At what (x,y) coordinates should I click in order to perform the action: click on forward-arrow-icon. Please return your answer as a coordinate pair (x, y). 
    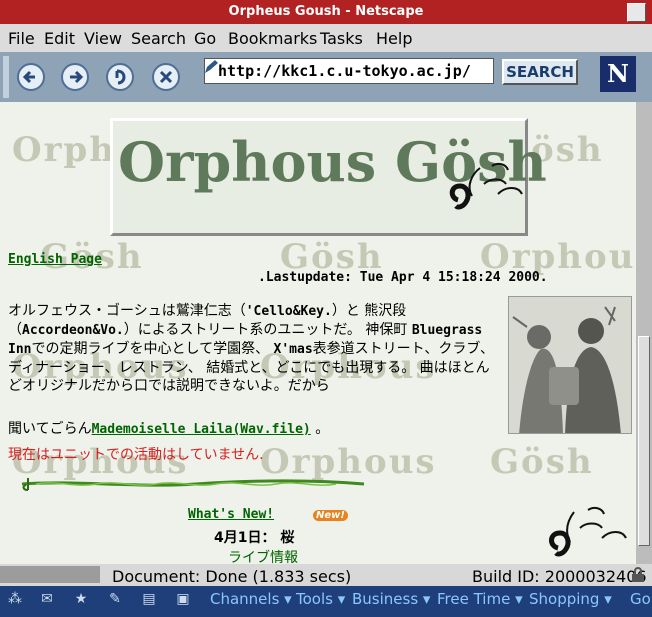
    Looking at the image, I should click on (77, 77).